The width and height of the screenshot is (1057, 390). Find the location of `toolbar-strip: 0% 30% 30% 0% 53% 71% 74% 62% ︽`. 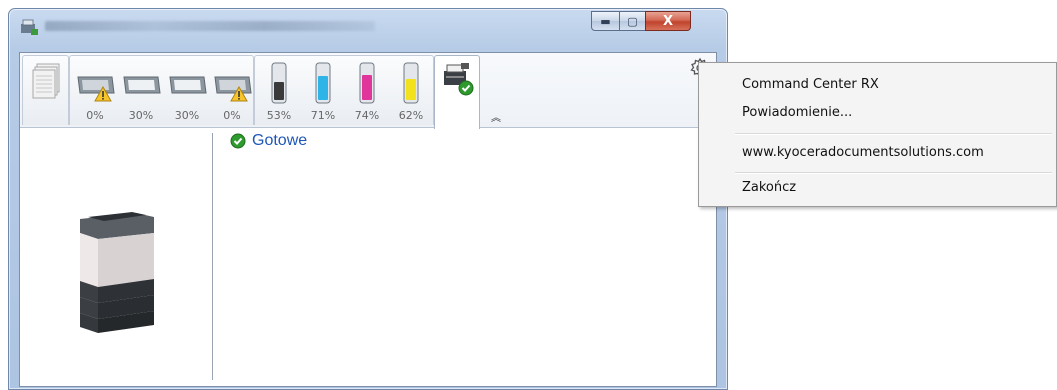

toolbar-strip: 0% 30% 30% 0% 53% 71% 74% 62% ︽ is located at coordinates (368, 91).